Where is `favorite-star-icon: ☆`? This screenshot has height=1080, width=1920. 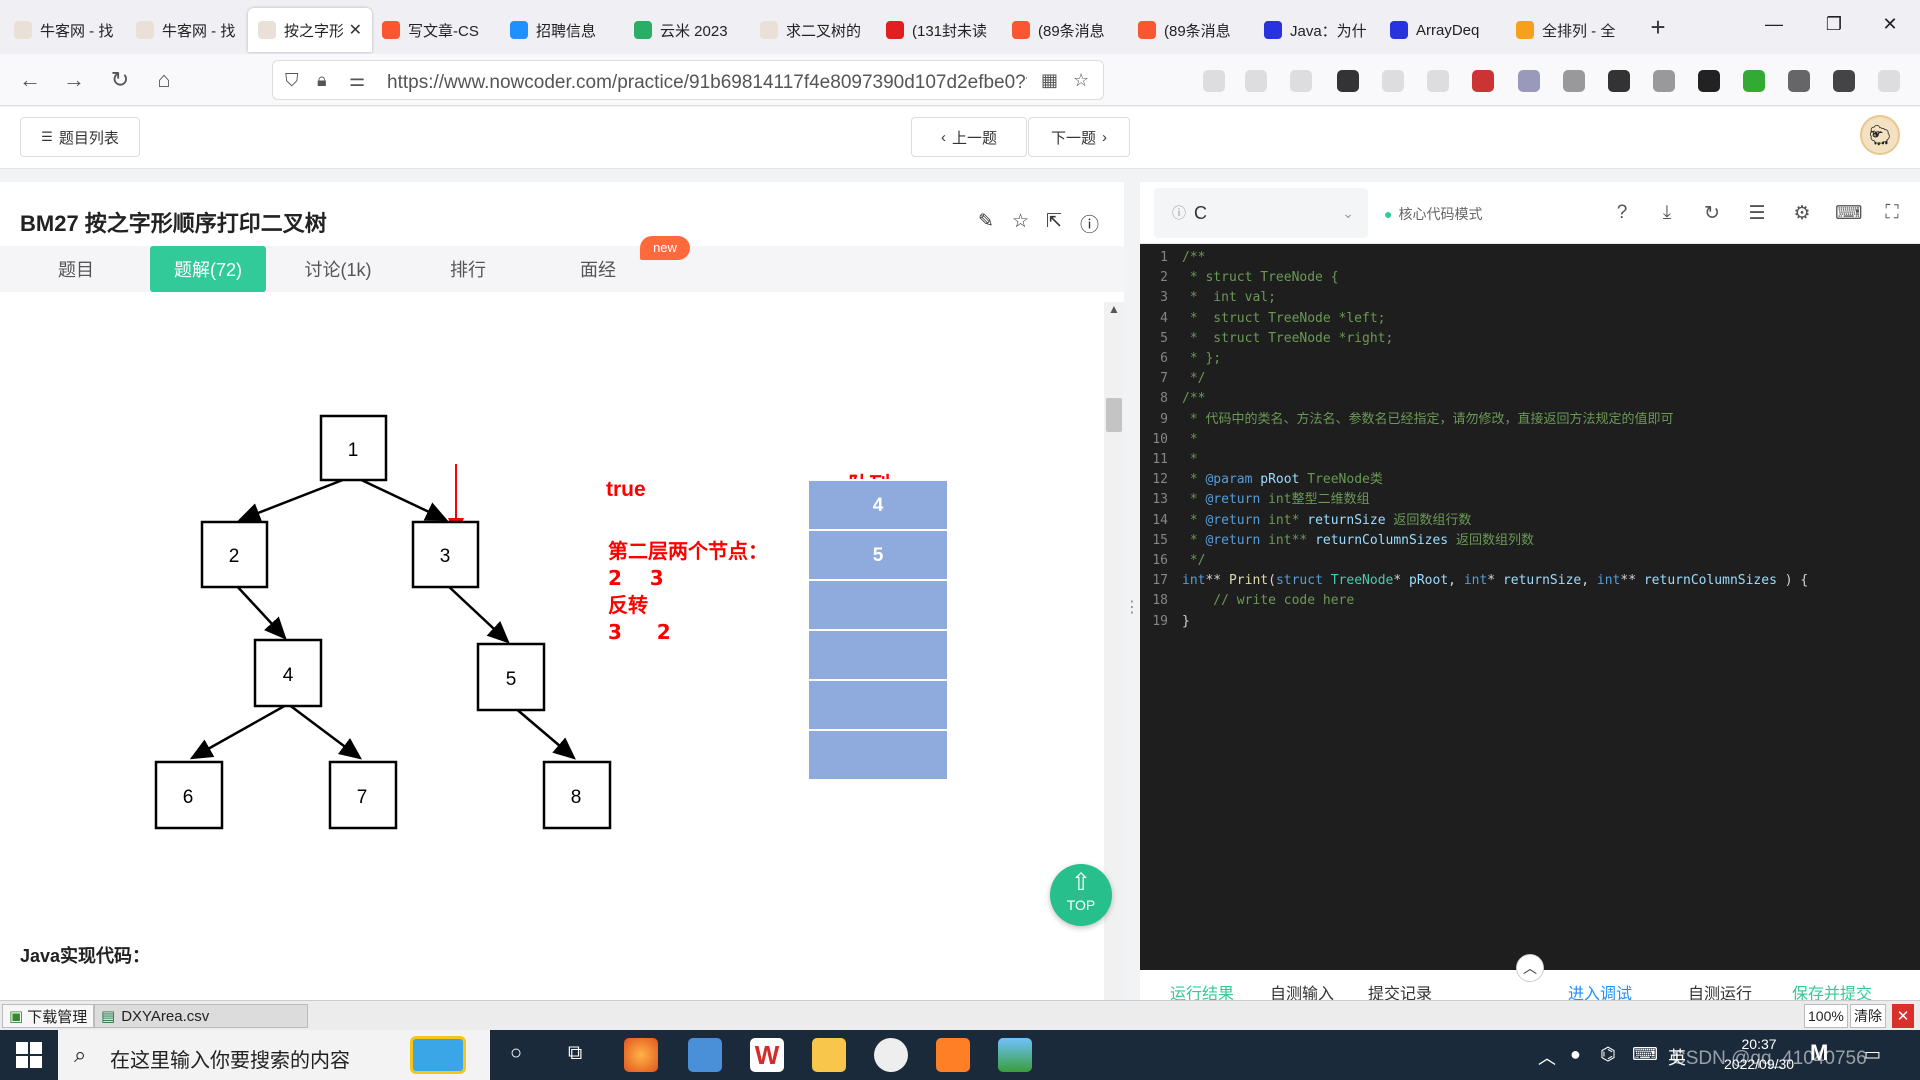 favorite-star-icon: ☆ is located at coordinates (1020, 221).